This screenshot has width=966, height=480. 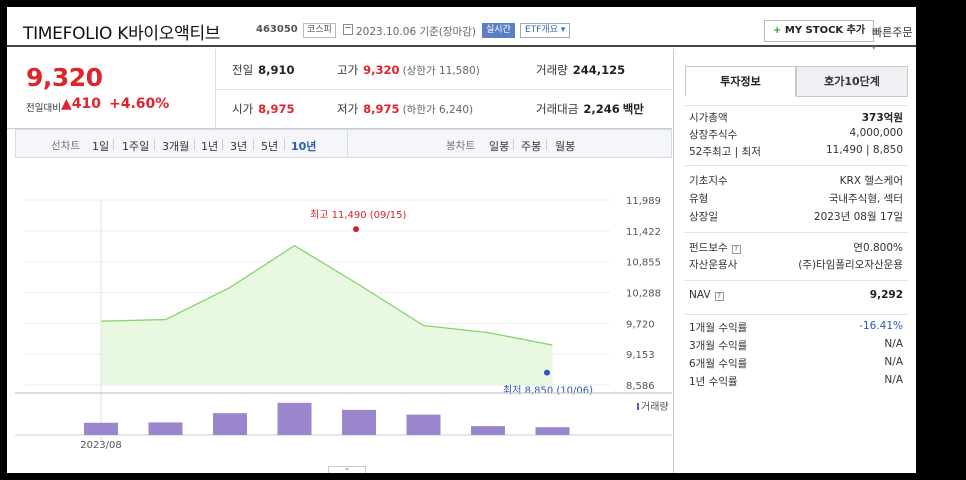 I want to click on chart-range-bar: 선차트 1일 1주일 3개월 1년 3년 5년 10년 봉차트 일봉 주봉 월봉, so click(x=343, y=143).